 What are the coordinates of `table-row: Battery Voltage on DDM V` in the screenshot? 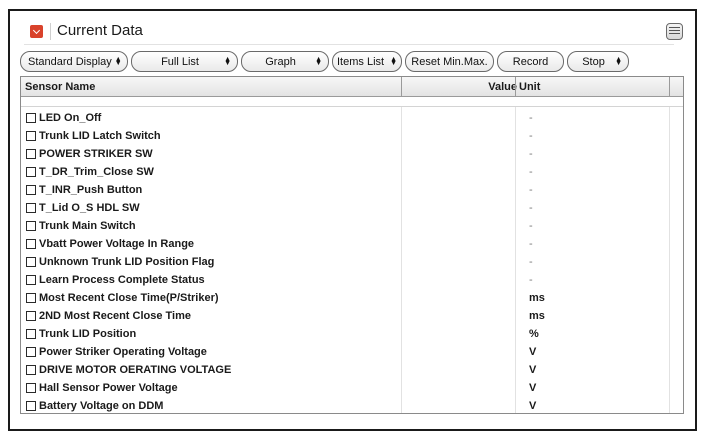 It's located at (352, 405).